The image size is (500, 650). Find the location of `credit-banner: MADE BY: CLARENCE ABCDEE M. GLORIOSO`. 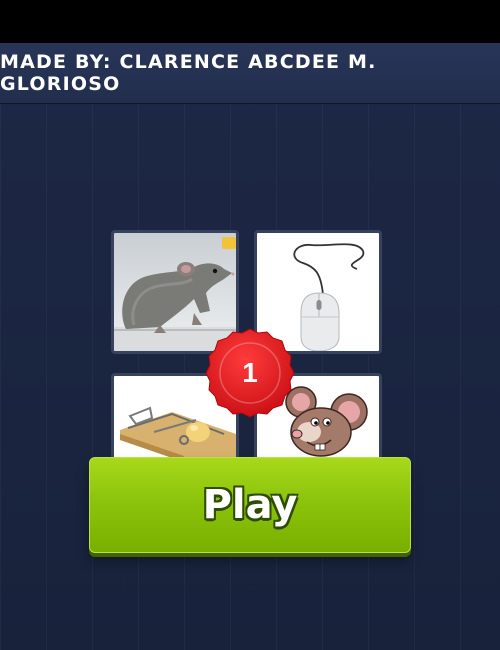

credit-banner: MADE BY: CLARENCE ABCDEE M. GLORIOSO is located at coordinates (250, 73).